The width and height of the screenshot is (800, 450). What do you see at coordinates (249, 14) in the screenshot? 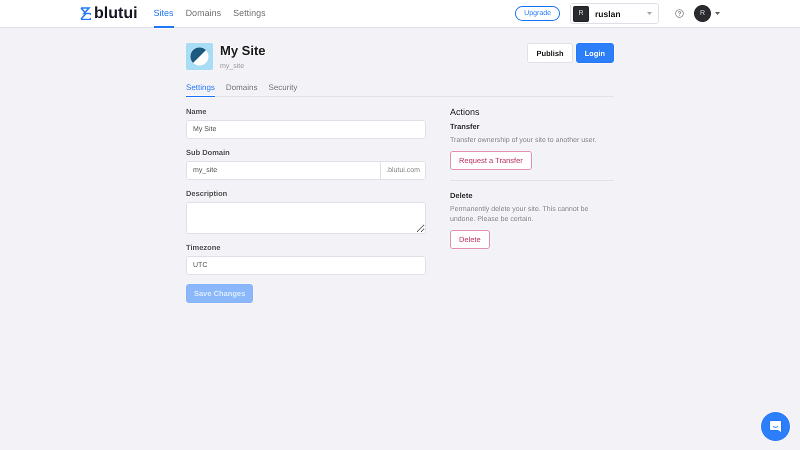
I see `nav-link: Settings` at bounding box center [249, 14].